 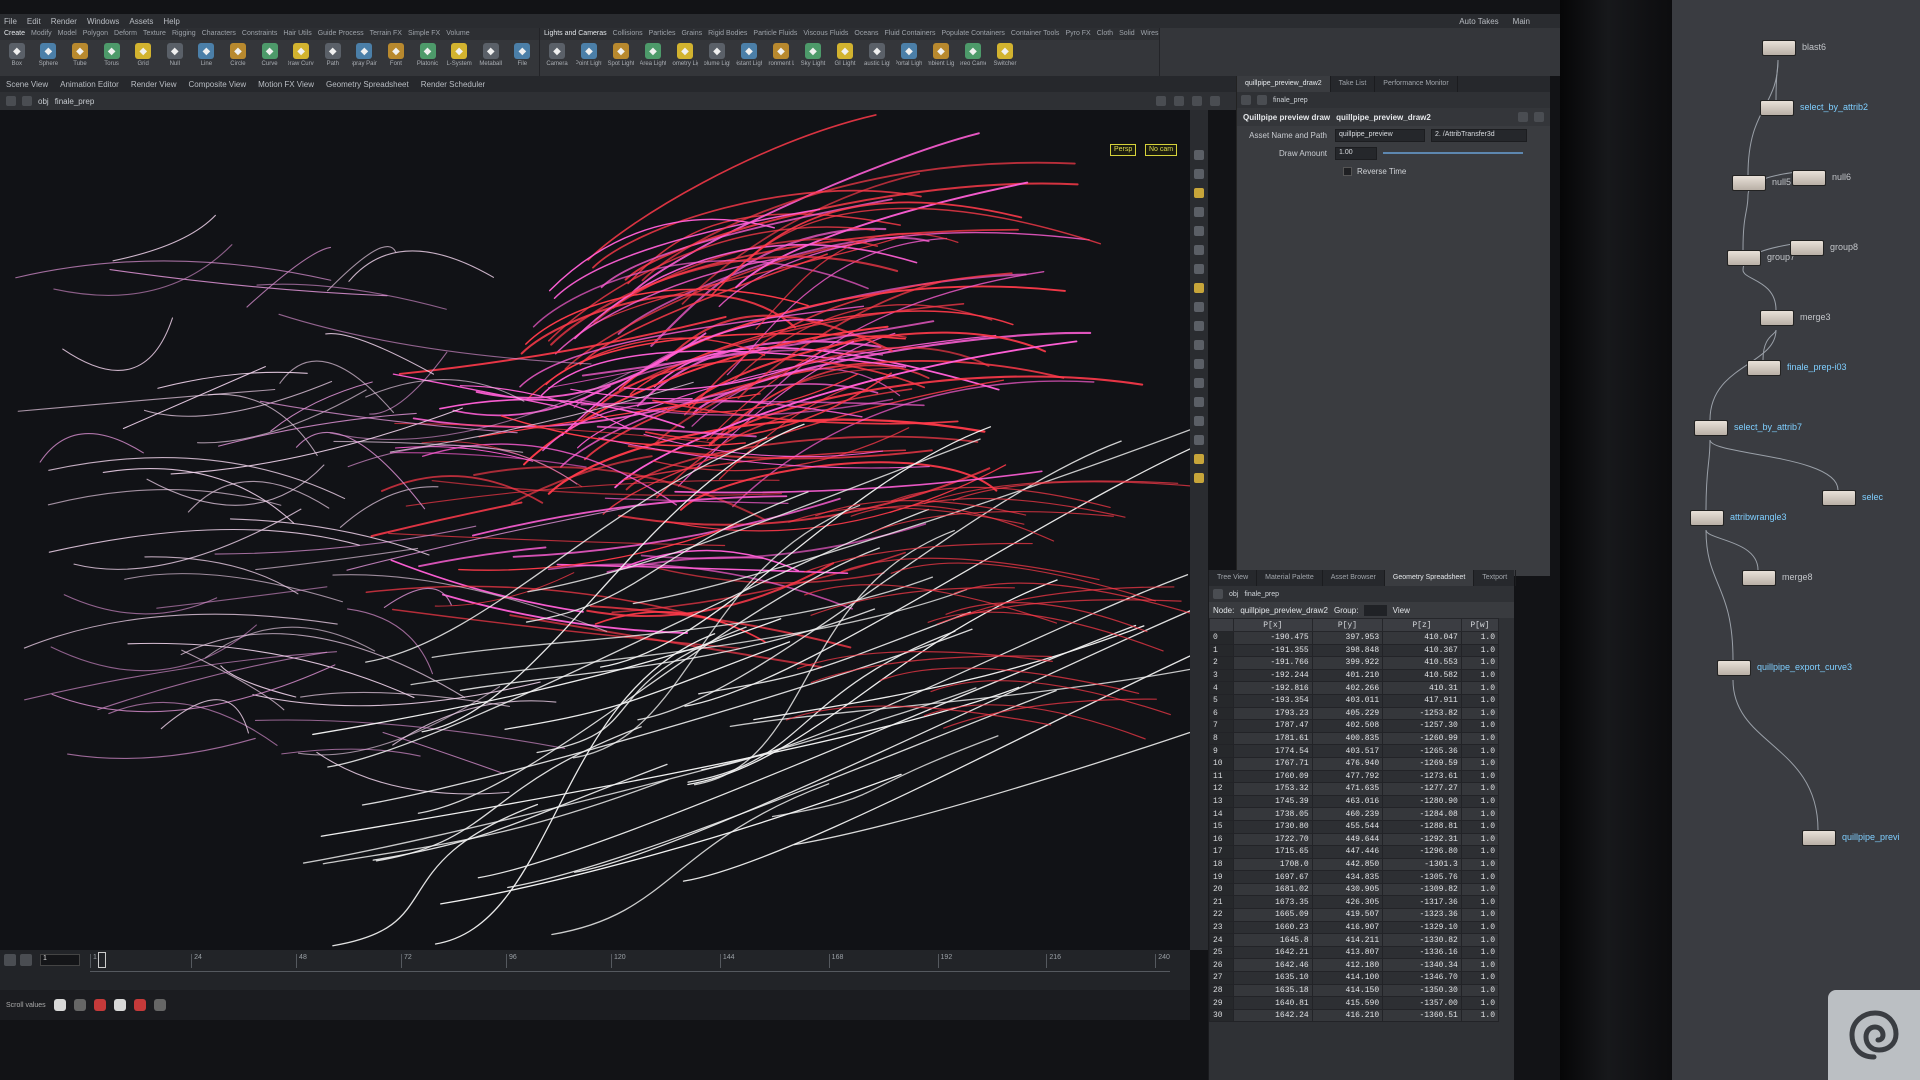 What do you see at coordinates (781, 55) in the screenshot?
I see `tool-environment-light: ◆ Environment Light` at bounding box center [781, 55].